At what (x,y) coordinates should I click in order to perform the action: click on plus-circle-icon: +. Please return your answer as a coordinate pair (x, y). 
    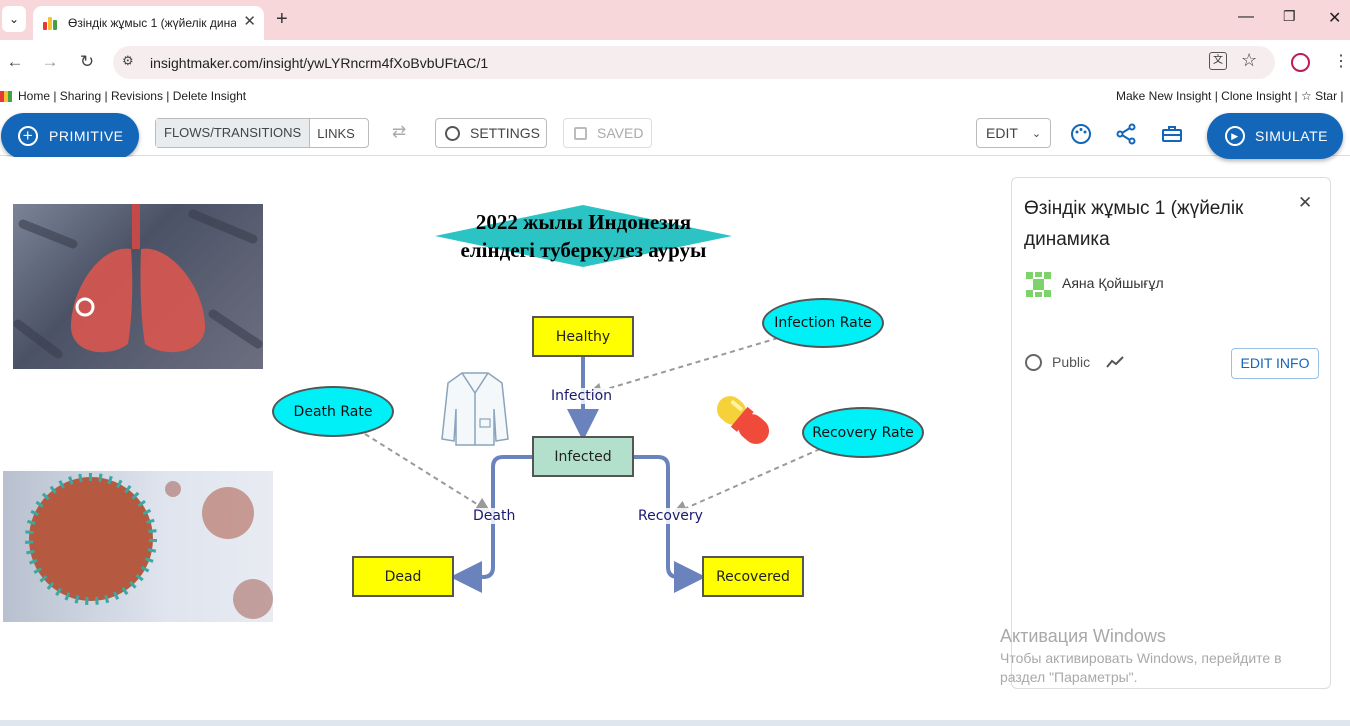
    Looking at the image, I should click on (28, 136).